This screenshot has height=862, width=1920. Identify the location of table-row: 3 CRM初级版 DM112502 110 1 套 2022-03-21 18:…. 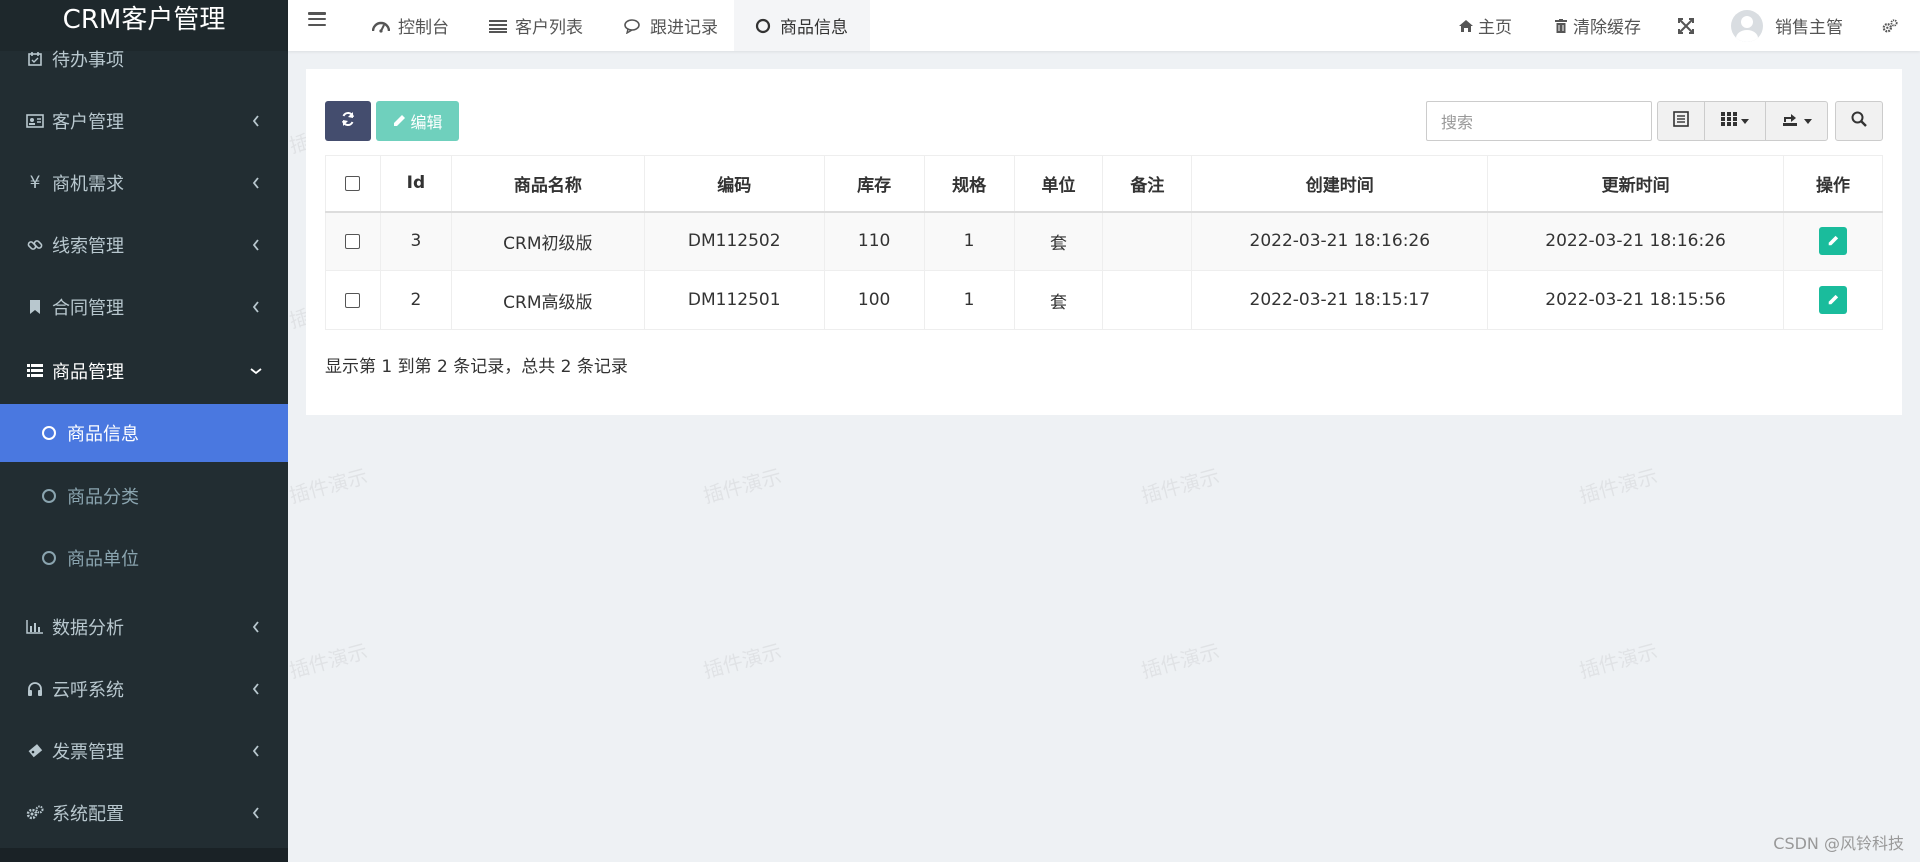
(1104, 241).